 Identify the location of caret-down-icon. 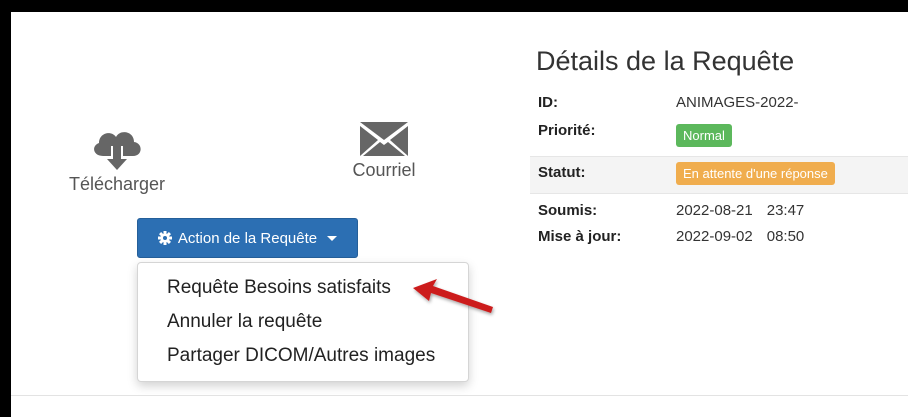
(332, 238).